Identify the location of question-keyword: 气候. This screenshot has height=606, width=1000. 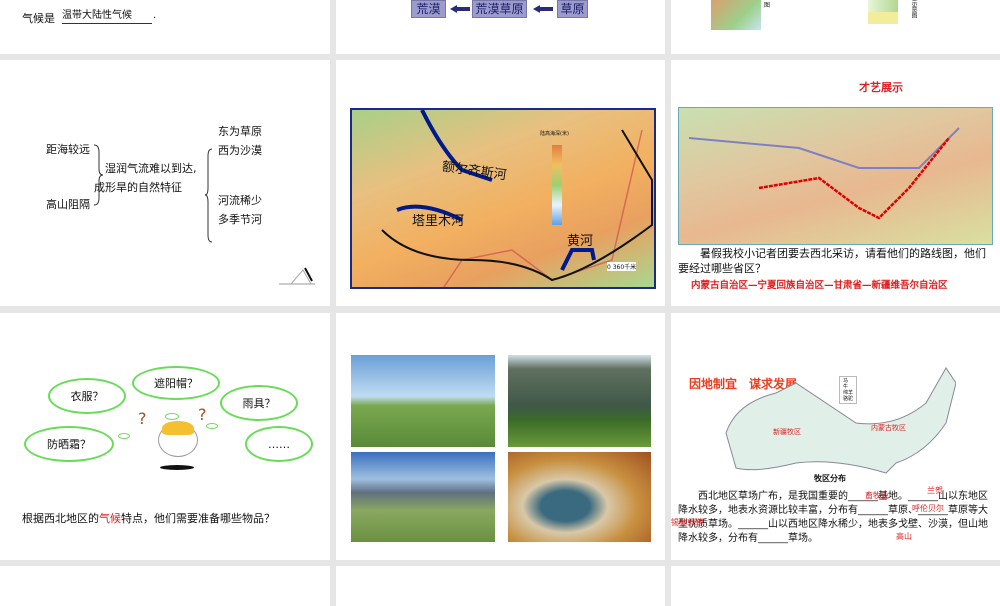
(110, 518).